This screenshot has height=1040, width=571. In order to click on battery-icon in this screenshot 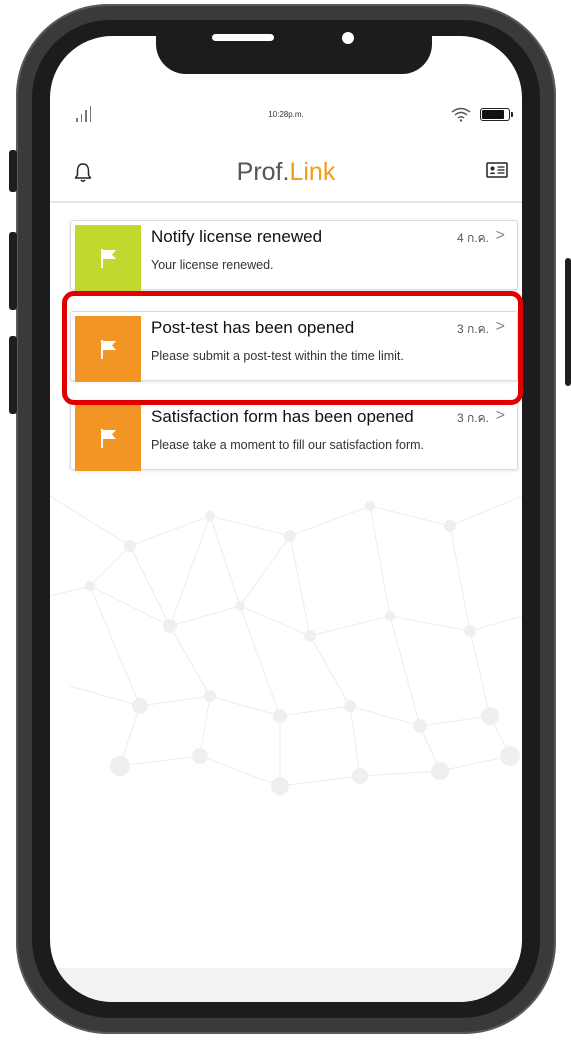, I will do `click(496, 114)`.